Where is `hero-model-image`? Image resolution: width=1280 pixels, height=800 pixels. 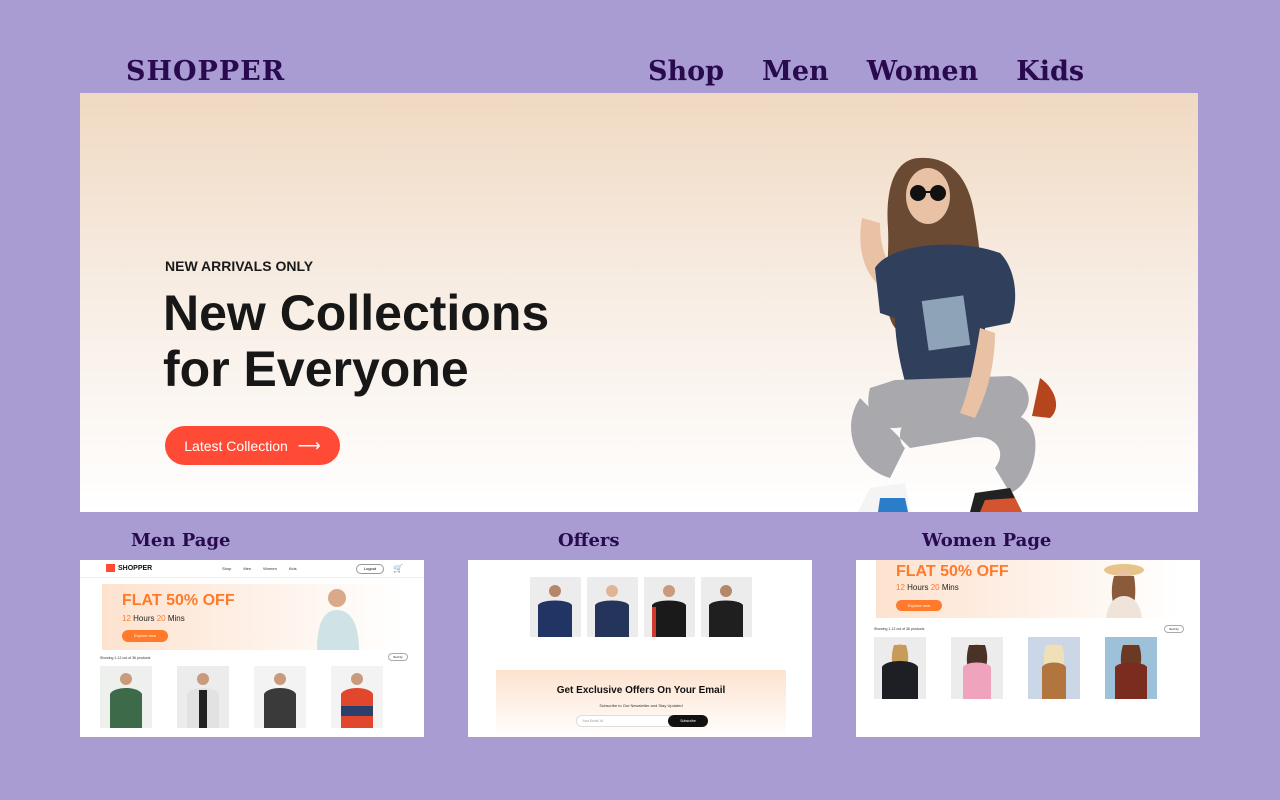
hero-model-image is located at coordinates (954, 334).